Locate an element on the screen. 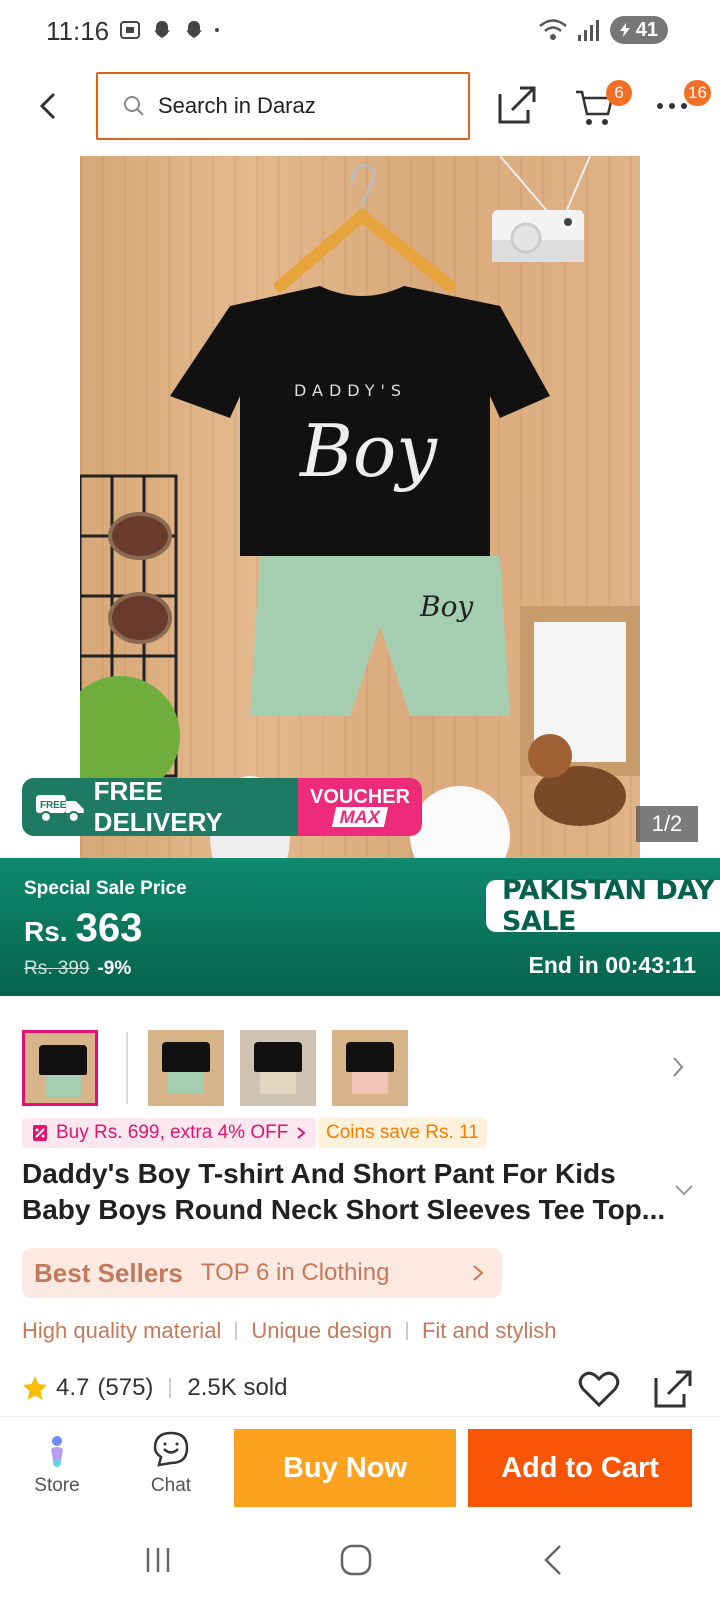 This screenshot has width=720, height=1600. sale-countdown: End in 00:43:11 is located at coordinates (612, 965).